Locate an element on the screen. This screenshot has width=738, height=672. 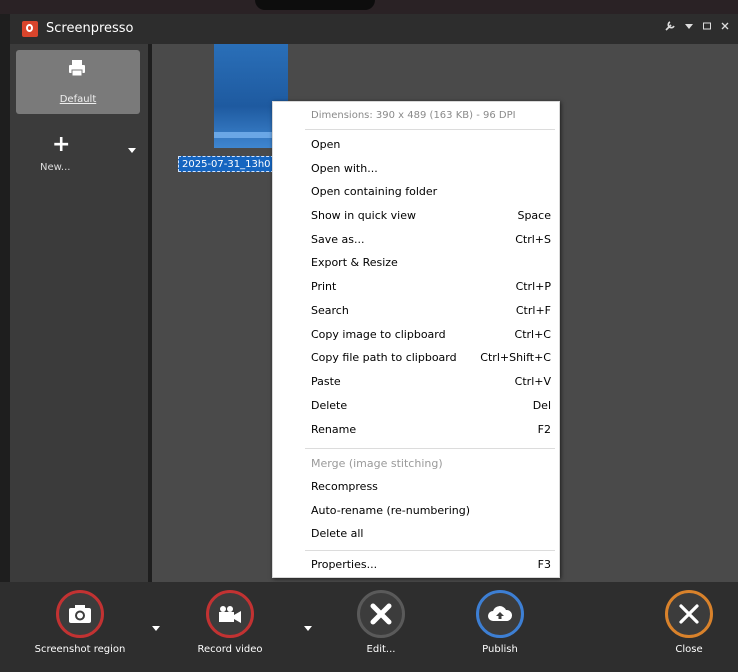
record-video-label: Record video is located at coordinates (230, 649).